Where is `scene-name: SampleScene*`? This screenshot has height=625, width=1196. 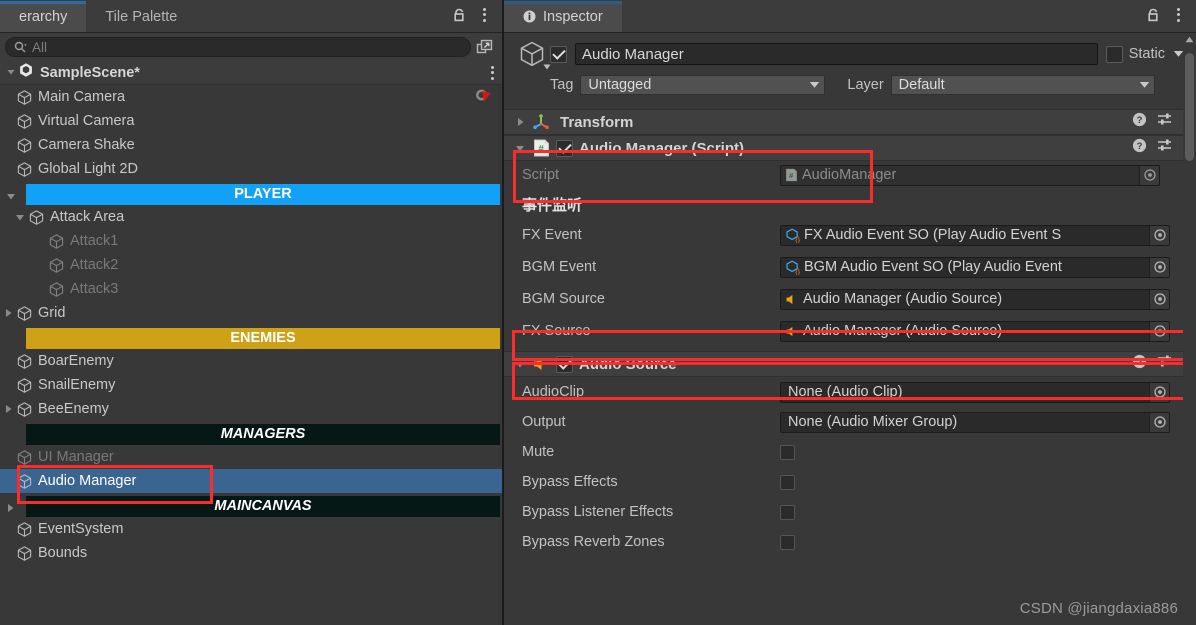
scene-name: SampleScene* is located at coordinates (90, 72).